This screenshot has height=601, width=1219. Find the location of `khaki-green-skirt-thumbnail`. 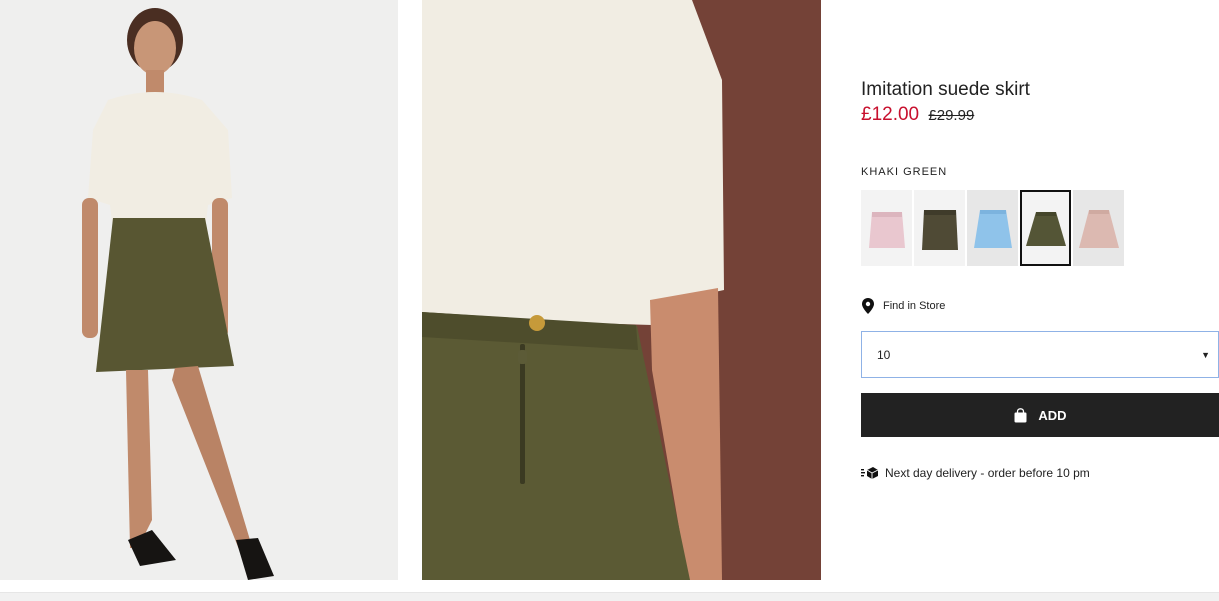

khaki-green-skirt-thumbnail is located at coordinates (1045, 229).